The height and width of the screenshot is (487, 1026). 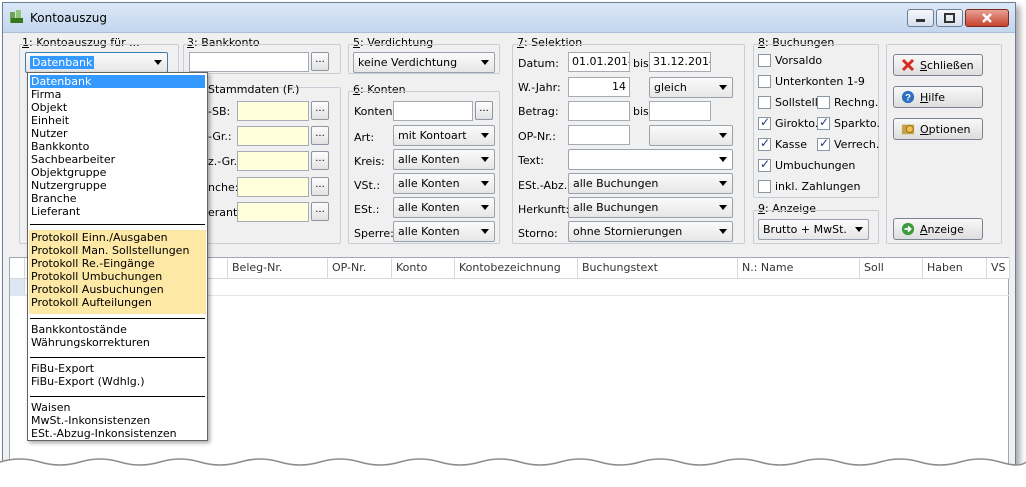 I want to click on sperre-select: alle Konten, so click(x=444, y=231).